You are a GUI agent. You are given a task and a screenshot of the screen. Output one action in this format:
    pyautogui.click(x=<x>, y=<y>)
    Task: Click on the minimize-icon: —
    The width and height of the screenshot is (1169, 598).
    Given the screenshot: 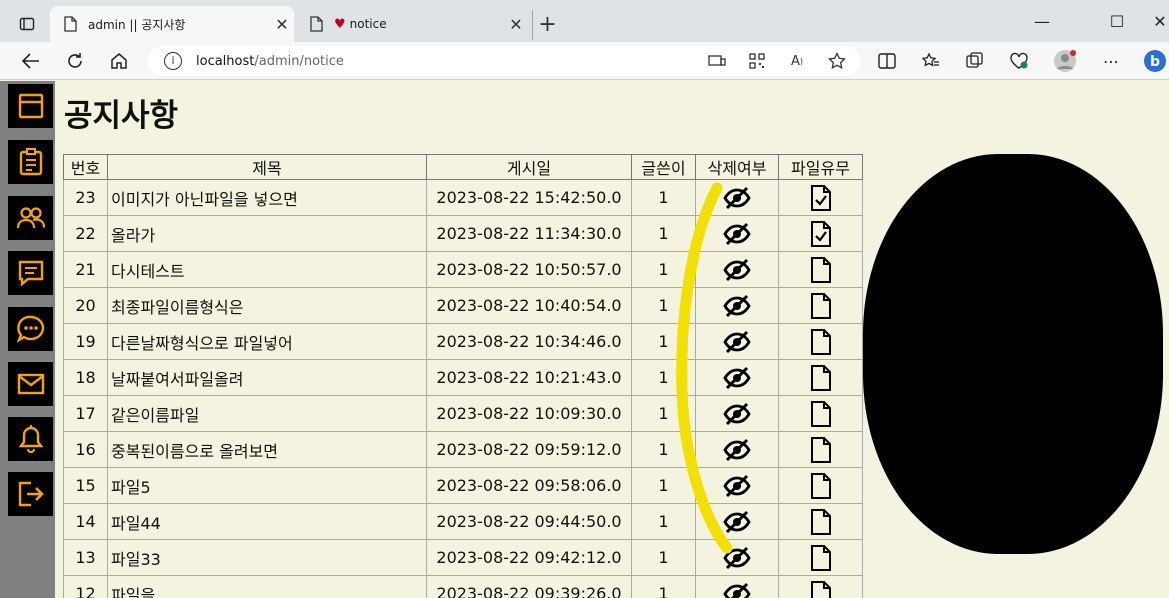 What is the action you would take?
    pyautogui.click(x=1042, y=22)
    